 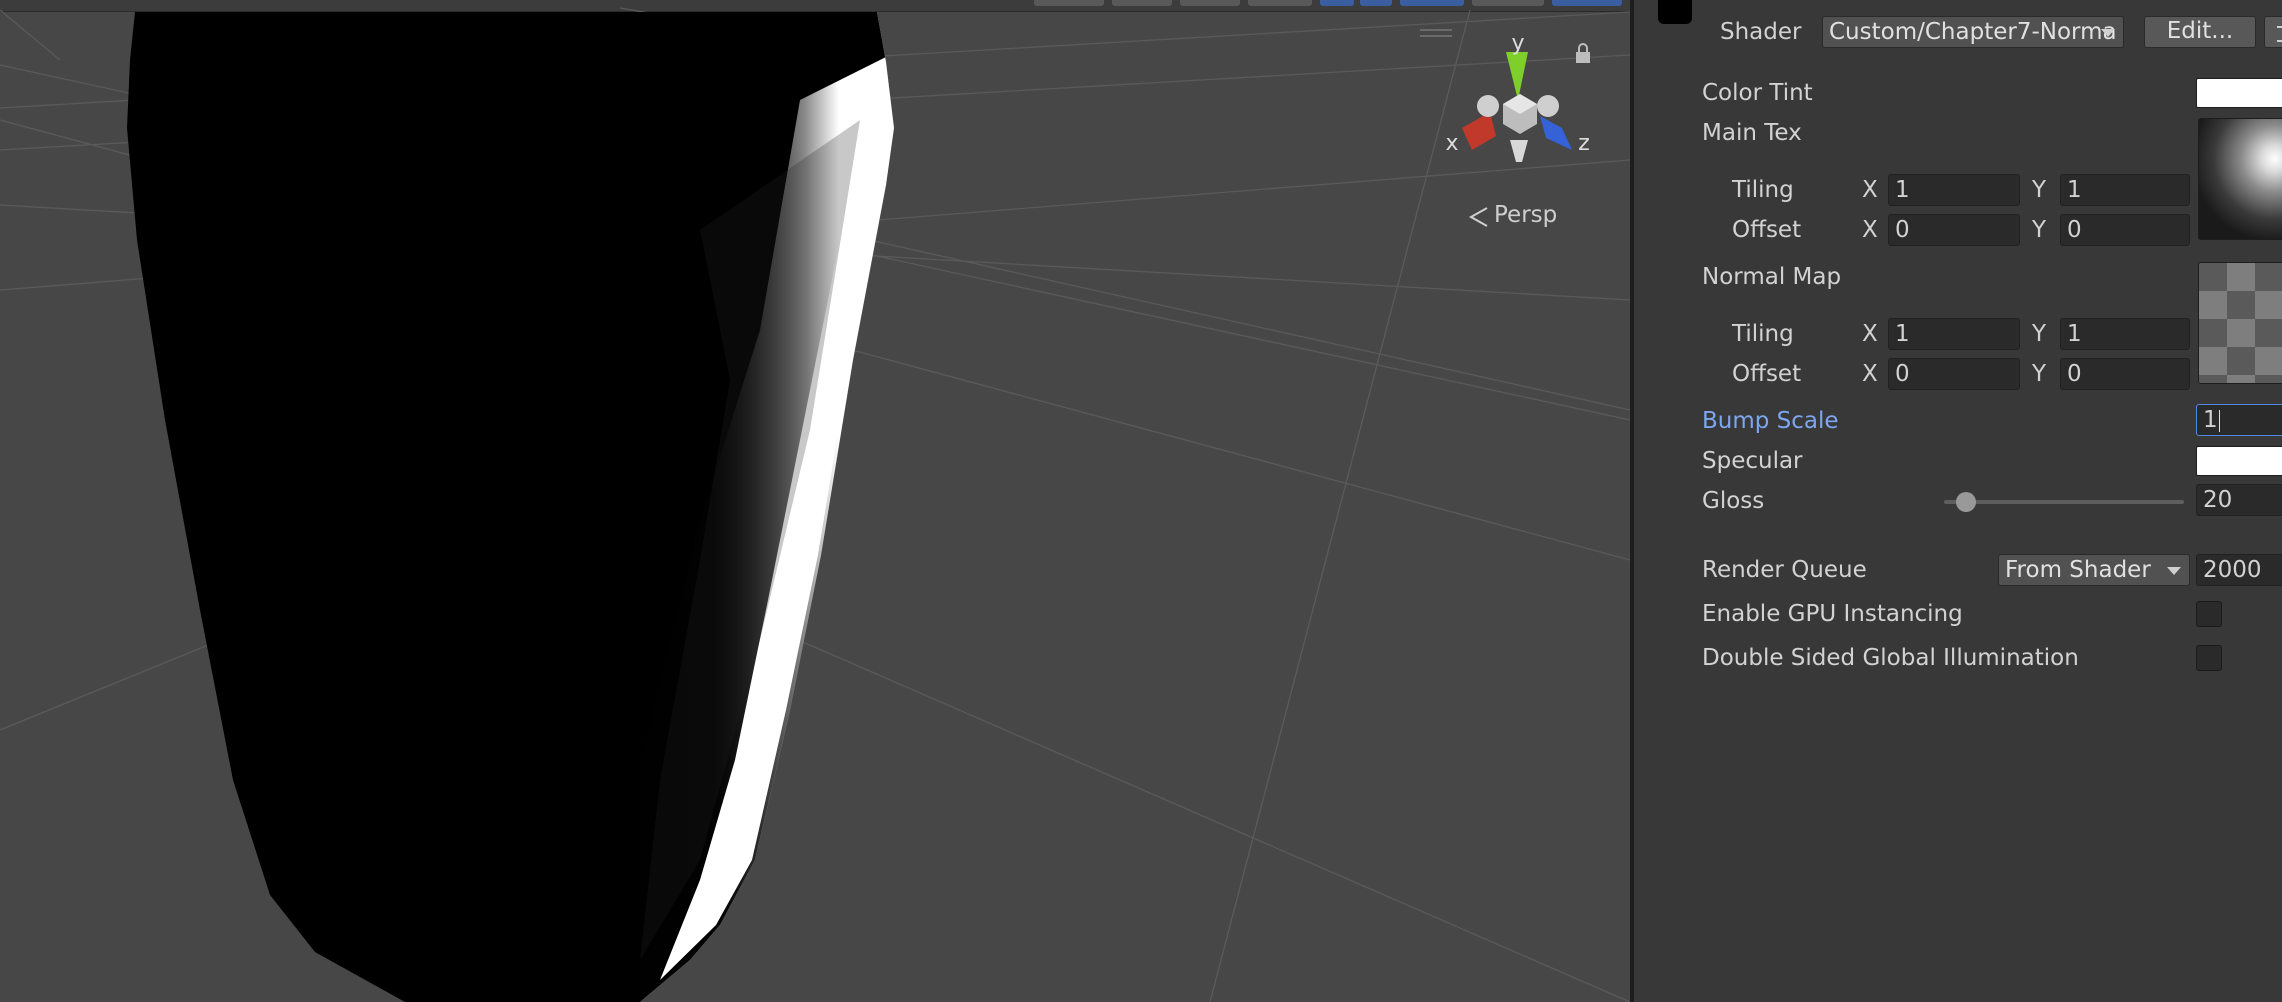 I want to click on main-tex-tiling-y-label: Y, so click(x=2039, y=190).